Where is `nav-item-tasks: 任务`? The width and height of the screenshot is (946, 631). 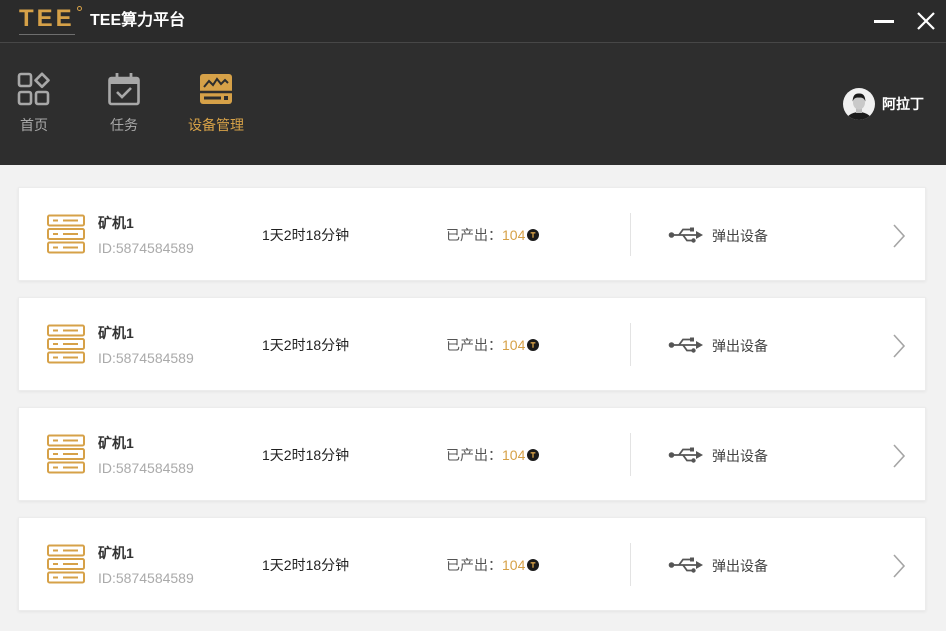
nav-item-tasks: 任务 is located at coordinates (124, 104).